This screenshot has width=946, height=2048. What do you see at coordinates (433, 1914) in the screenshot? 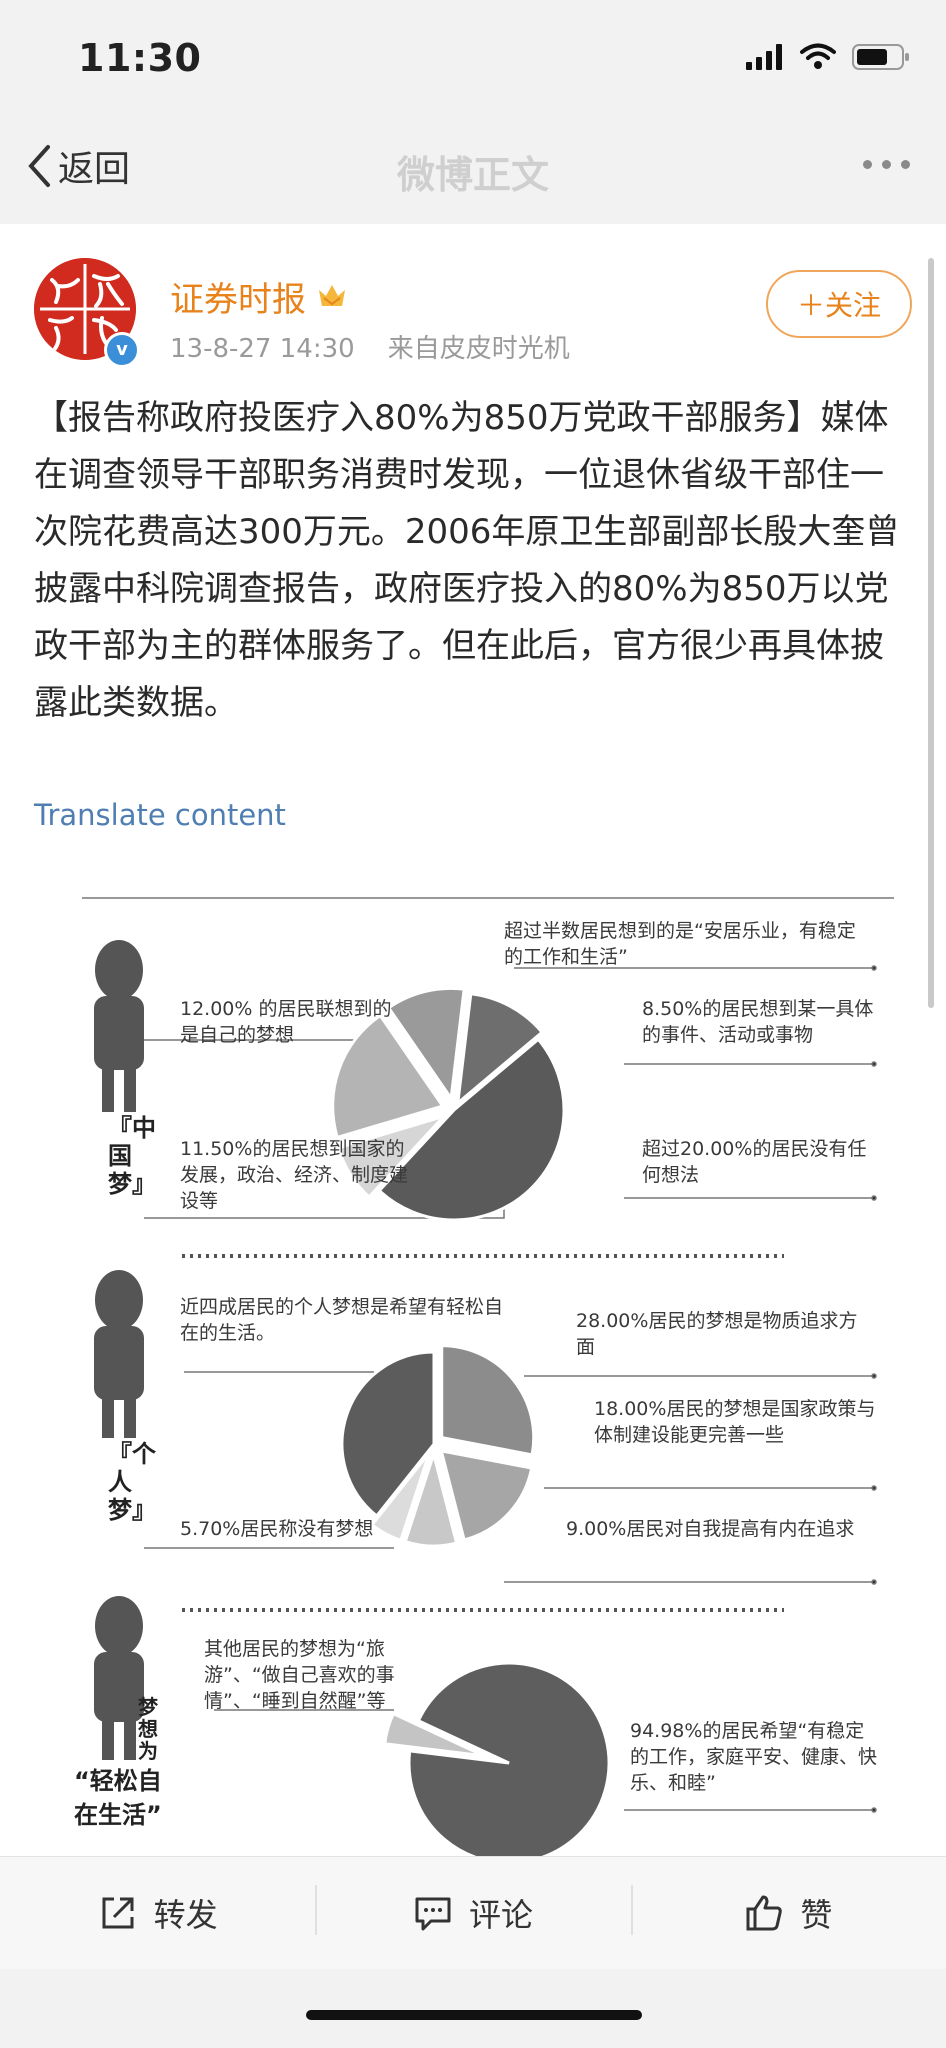
I see `comment-icon` at bounding box center [433, 1914].